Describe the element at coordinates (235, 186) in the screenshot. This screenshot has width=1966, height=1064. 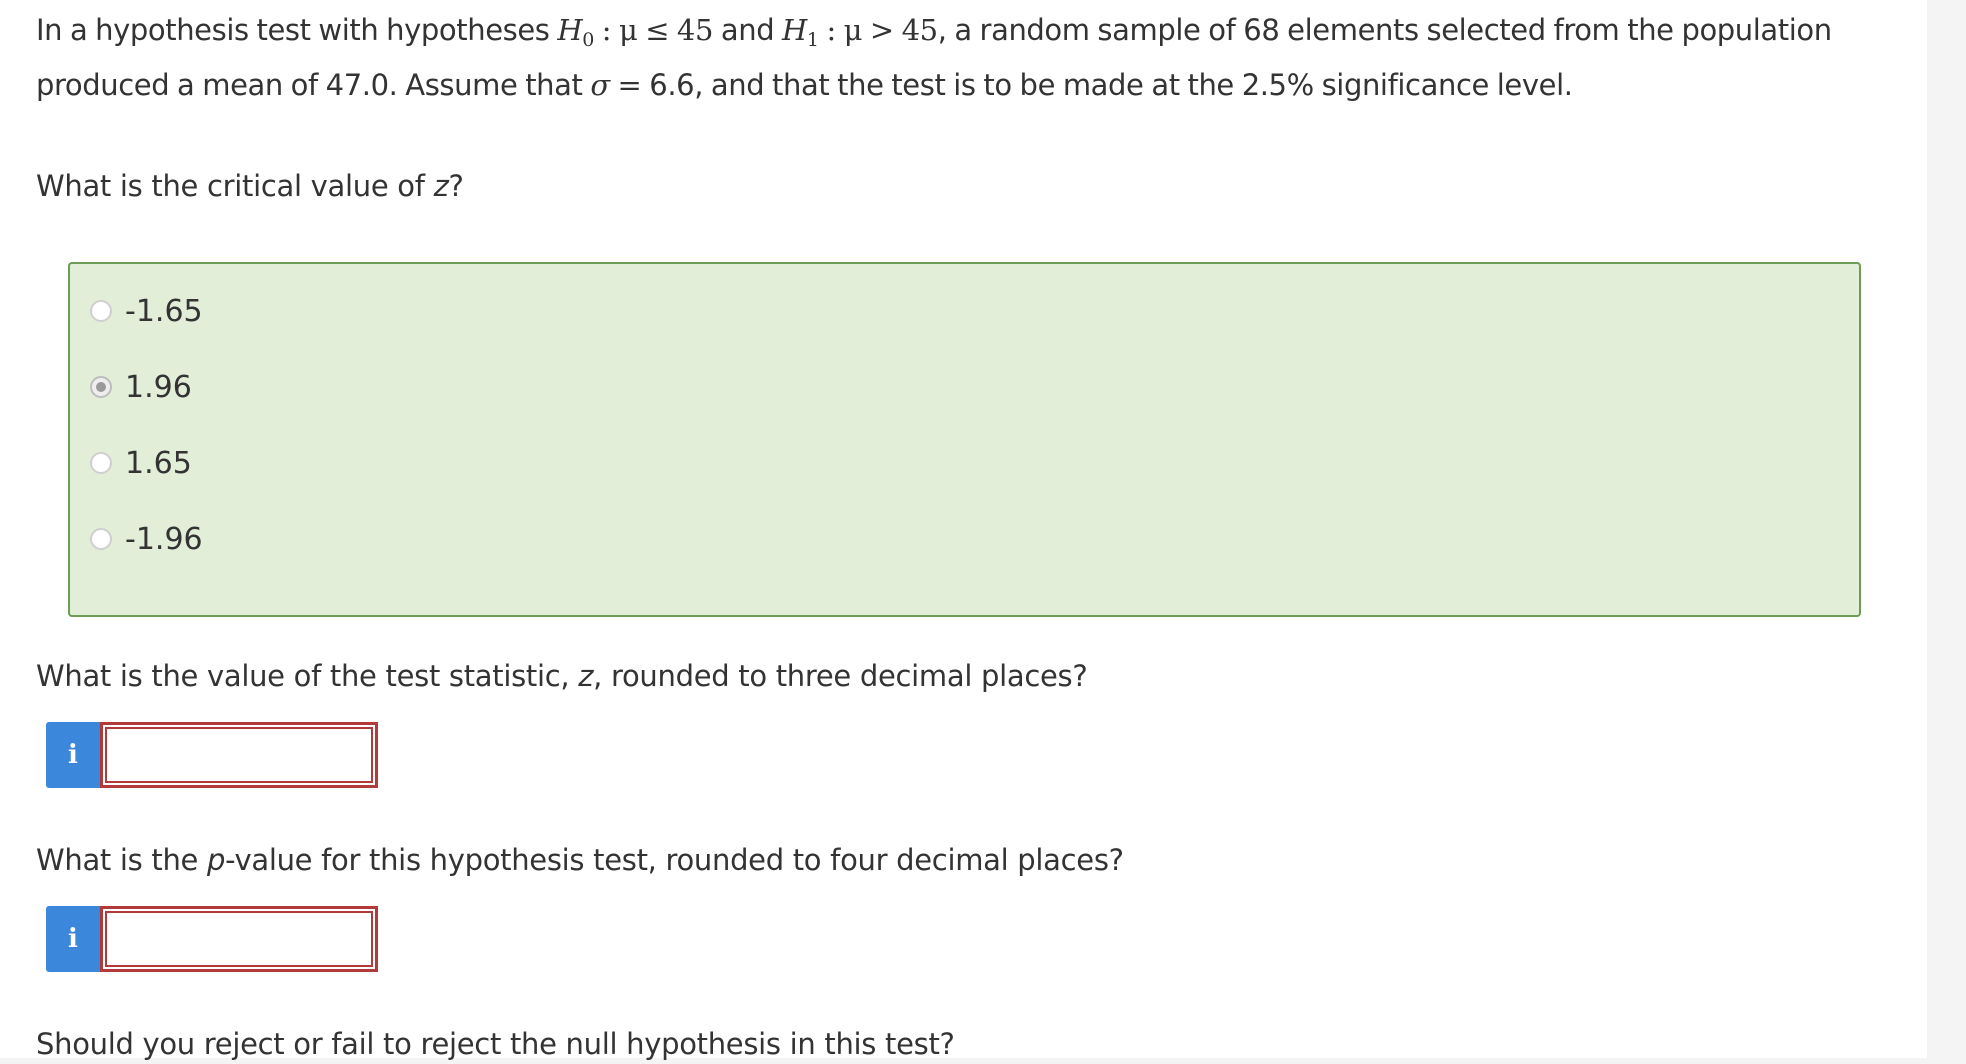
I see `question-text: What is the critical value of` at that location.